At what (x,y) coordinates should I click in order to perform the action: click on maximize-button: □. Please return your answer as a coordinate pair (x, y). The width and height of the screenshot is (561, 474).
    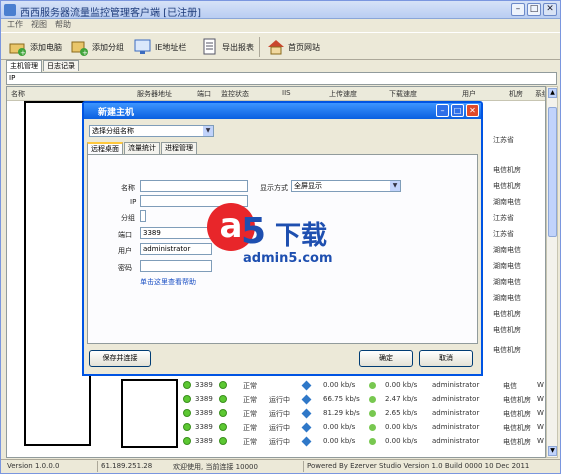
    Looking at the image, I should click on (534, 9).